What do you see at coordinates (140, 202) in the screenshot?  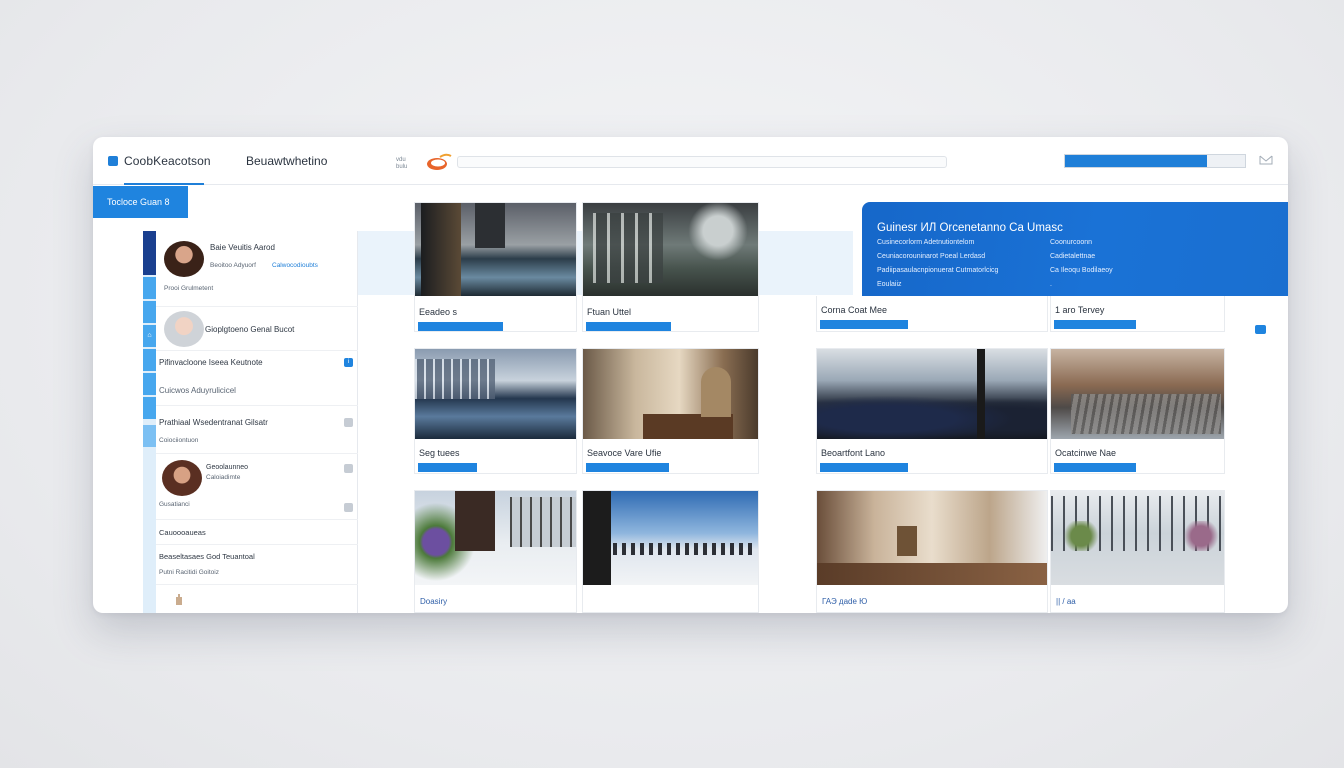 I see `tab-active: Tocloce Guan 8` at bounding box center [140, 202].